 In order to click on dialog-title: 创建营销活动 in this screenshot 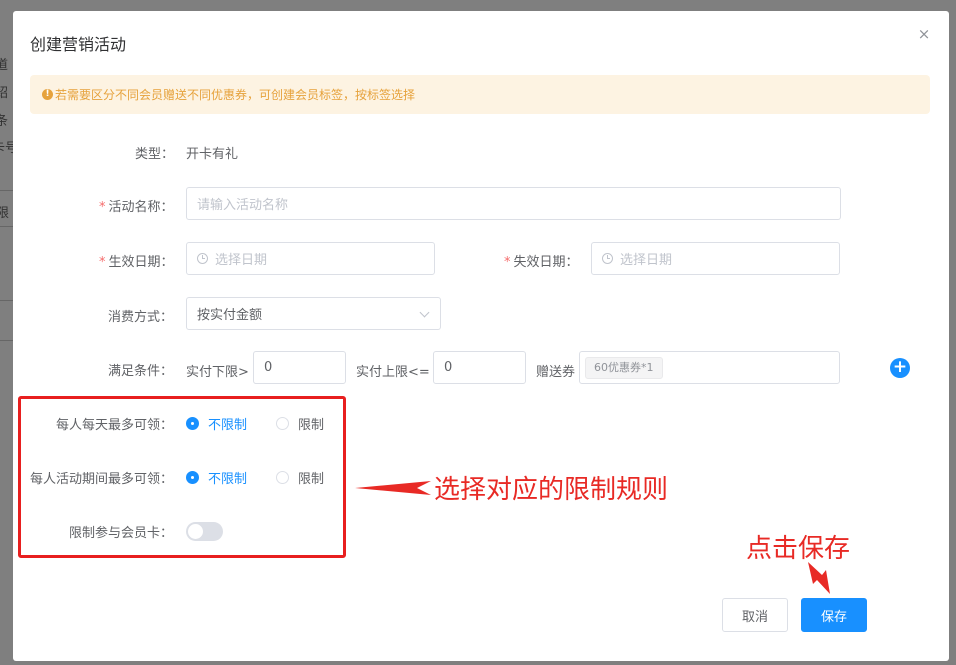, I will do `click(78, 44)`.